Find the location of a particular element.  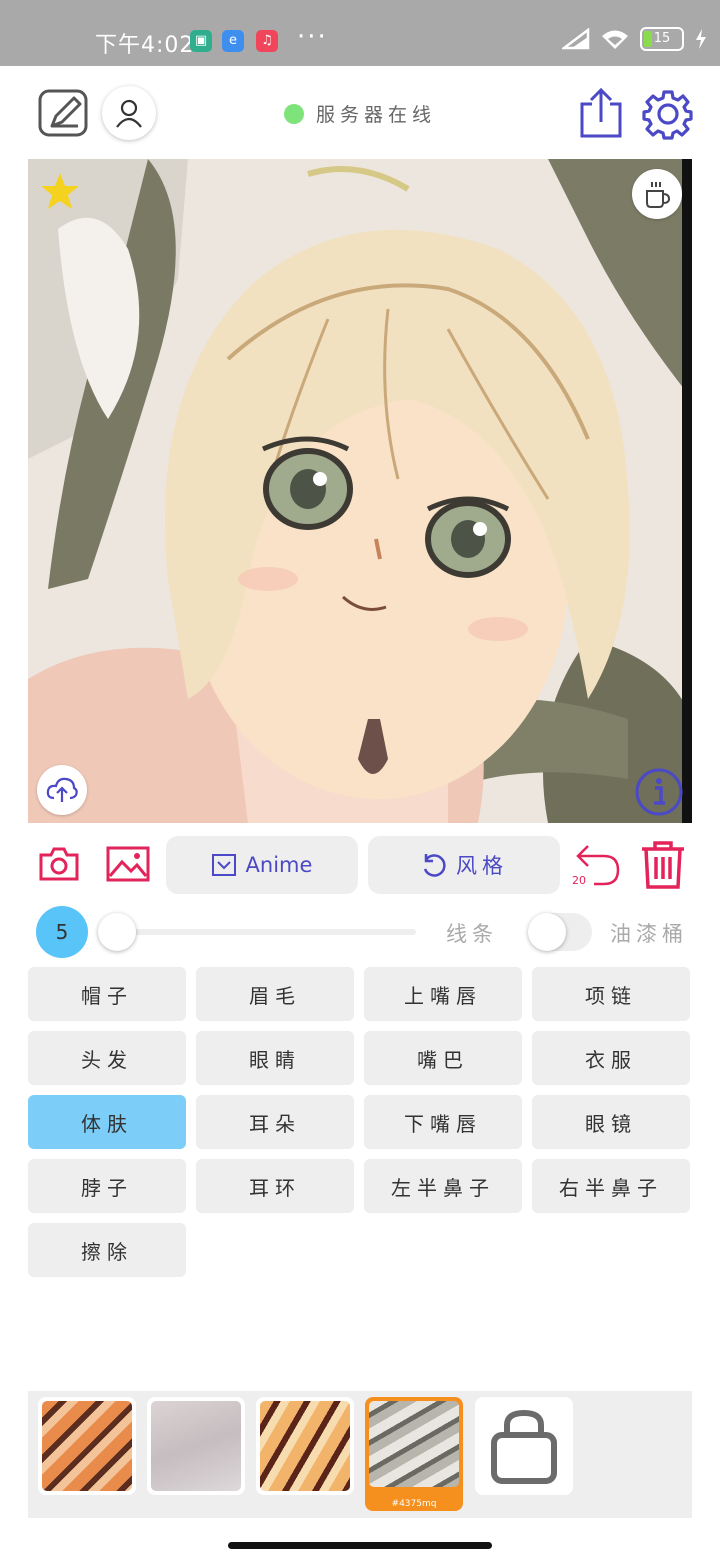

undo-count: 20 is located at coordinates (579, 880).